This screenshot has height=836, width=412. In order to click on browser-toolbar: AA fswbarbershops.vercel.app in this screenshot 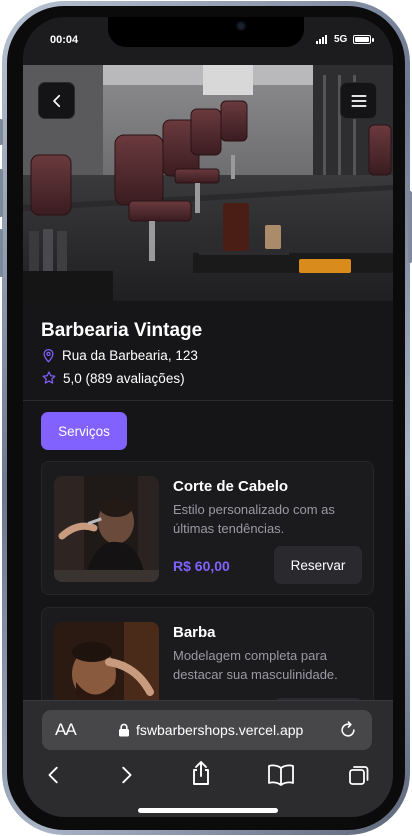, I will do `click(208, 758)`.